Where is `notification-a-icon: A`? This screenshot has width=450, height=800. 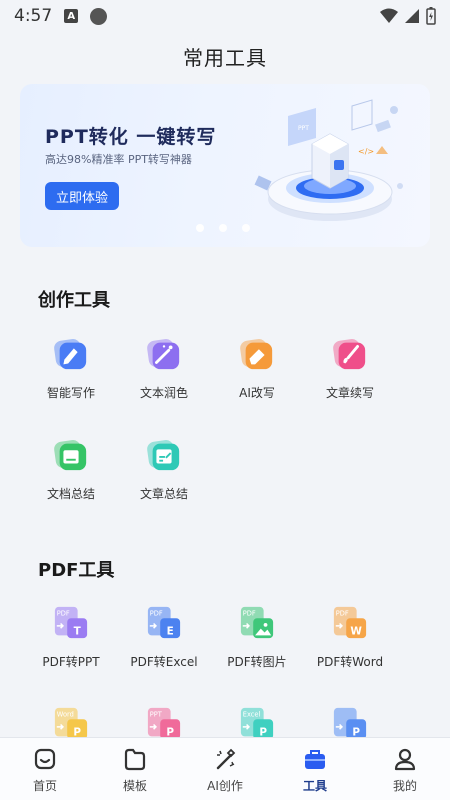 notification-a-icon: A is located at coordinates (71, 16).